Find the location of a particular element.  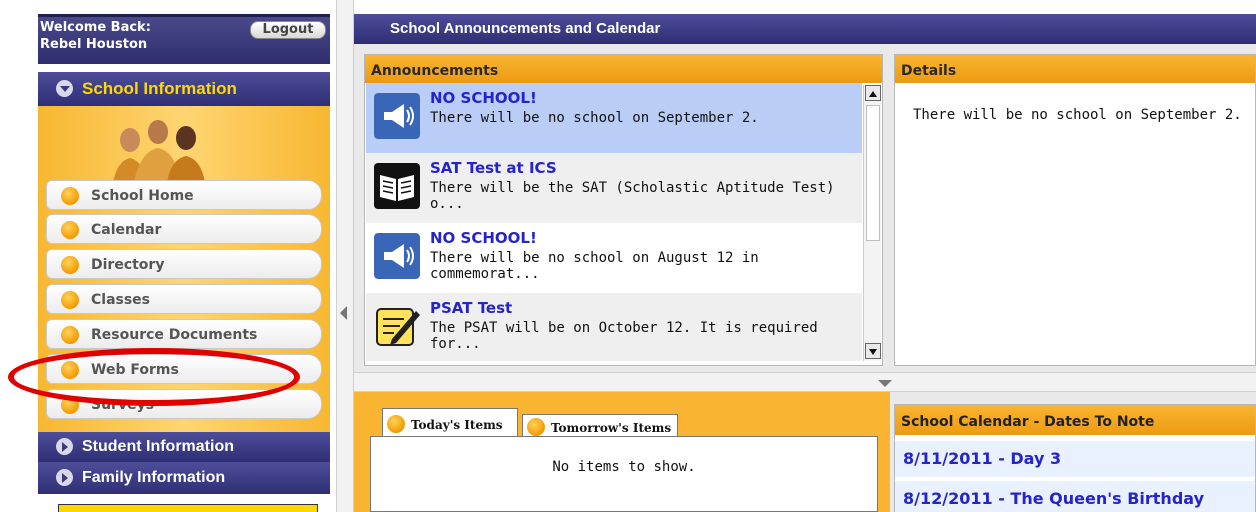

nav-label: School Home is located at coordinates (142, 196).